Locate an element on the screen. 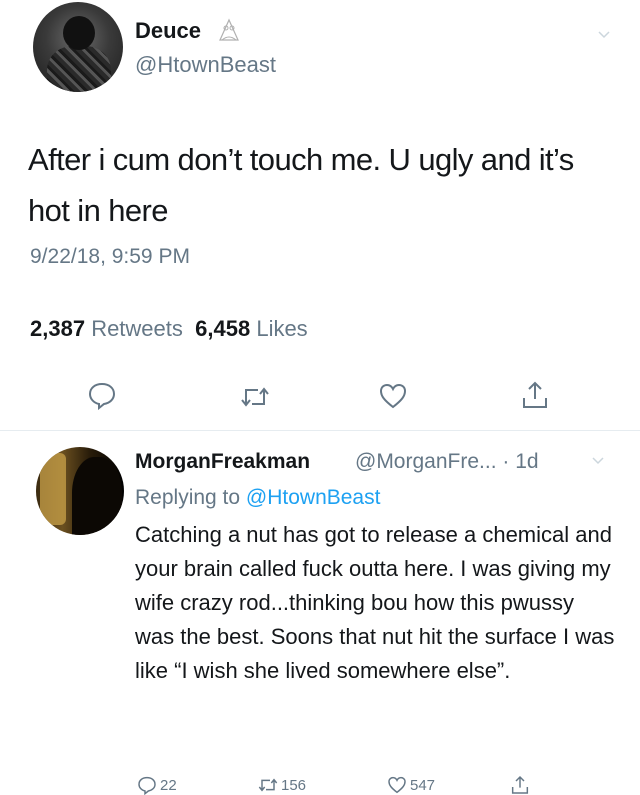 The width and height of the screenshot is (640, 795). reply-retweet-button: 156 is located at coordinates (282, 784).